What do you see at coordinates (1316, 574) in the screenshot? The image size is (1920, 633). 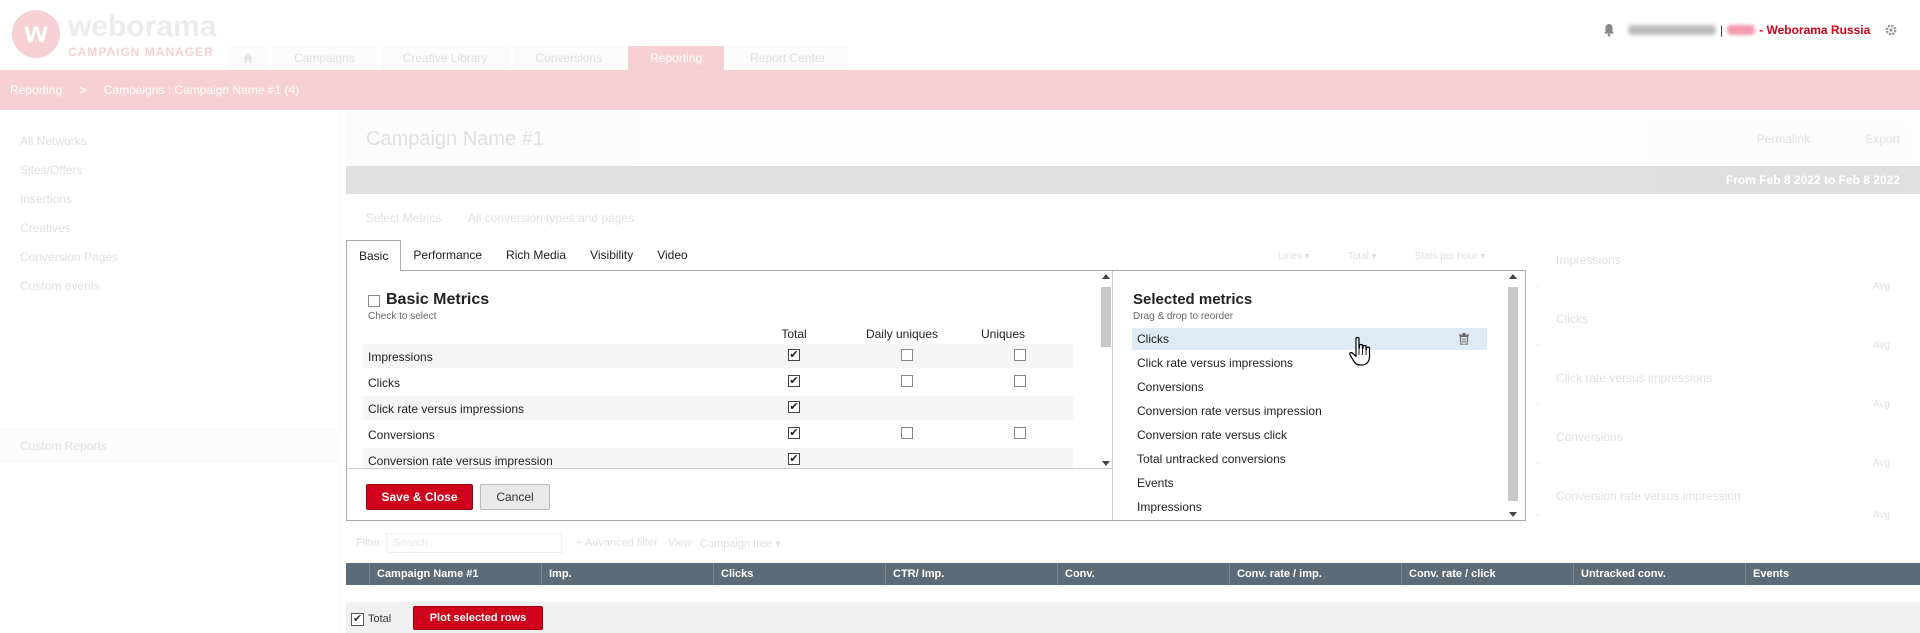 I see `column-conv-rate-imp: Conv. rate / imp.` at bounding box center [1316, 574].